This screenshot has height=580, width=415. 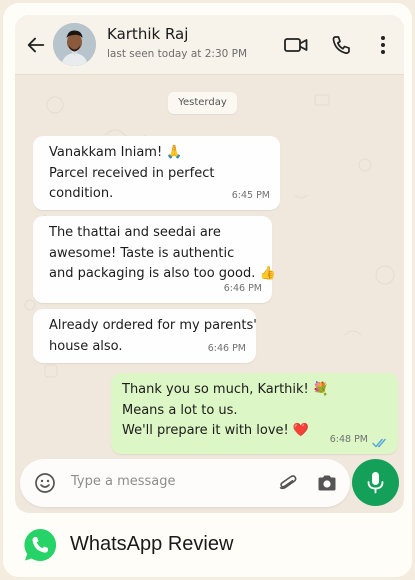 What do you see at coordinates (296, 45) in the screenshot?
I see `video-call-icon` at bounding box center [296, 45].